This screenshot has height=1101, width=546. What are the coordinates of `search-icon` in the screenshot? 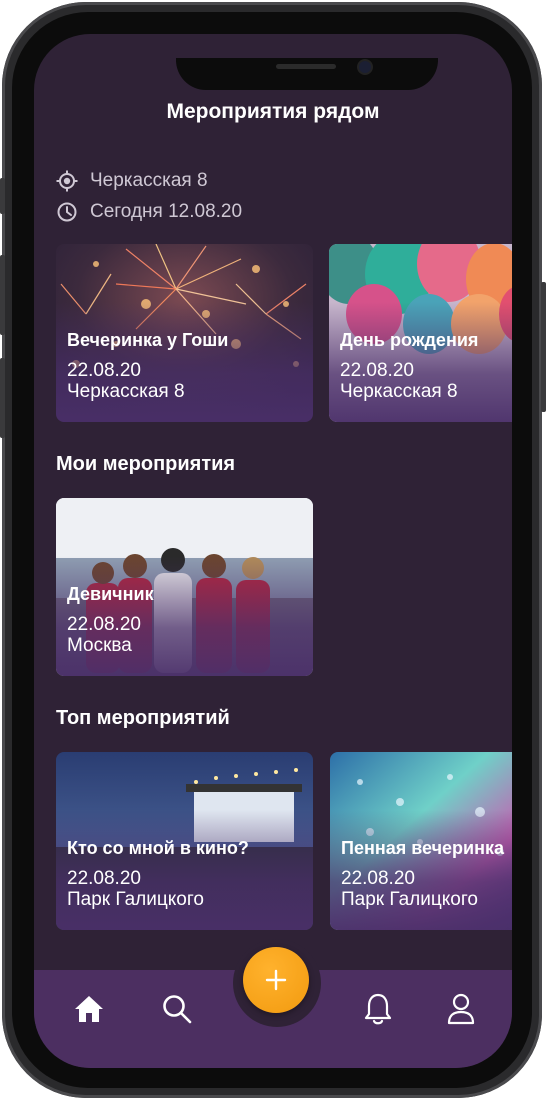 It's located at (177, 1009).